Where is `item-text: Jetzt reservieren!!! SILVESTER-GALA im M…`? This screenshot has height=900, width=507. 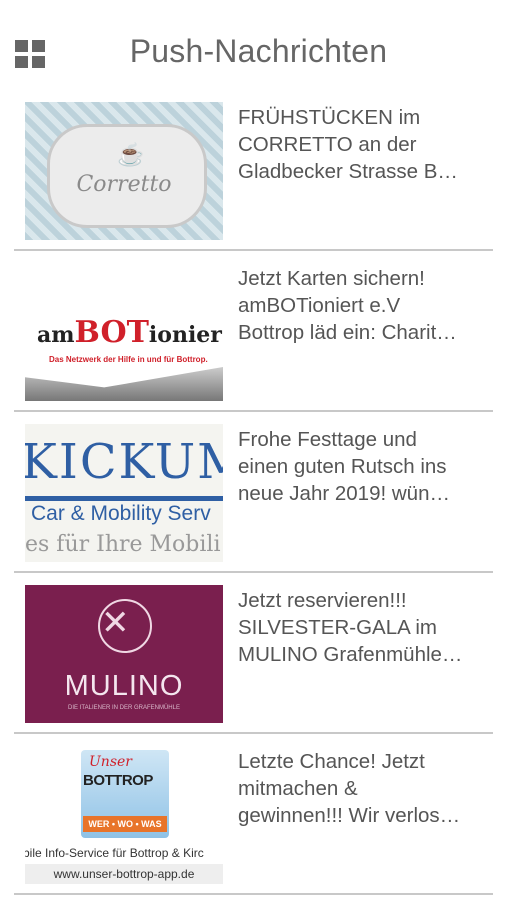
item-text: Jetzt reservieren!!! SILVESTER-GALA im M… is located at coordinates (350, 627).